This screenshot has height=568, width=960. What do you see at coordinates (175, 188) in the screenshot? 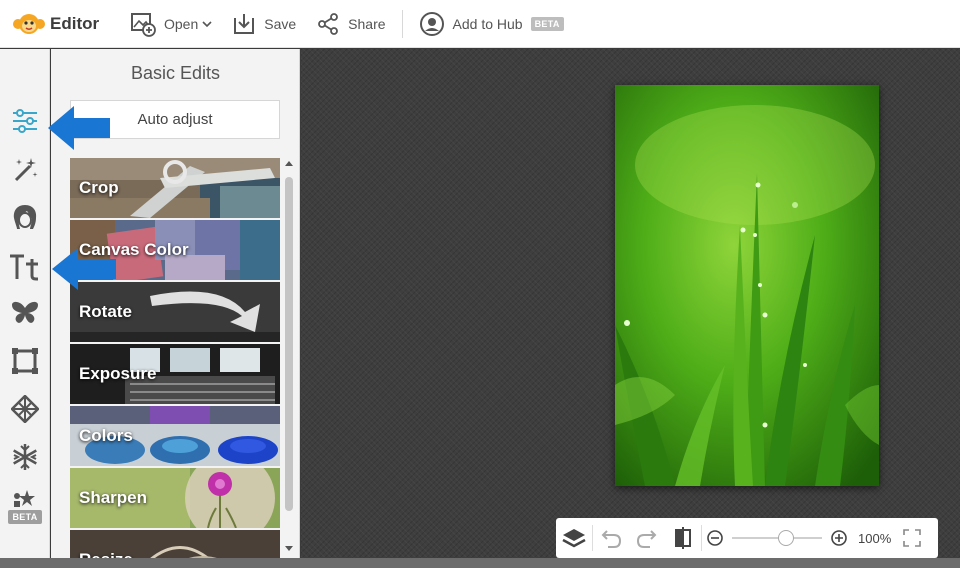
I see `edit-item-crop: Crop` at bounding box center [175, 188].